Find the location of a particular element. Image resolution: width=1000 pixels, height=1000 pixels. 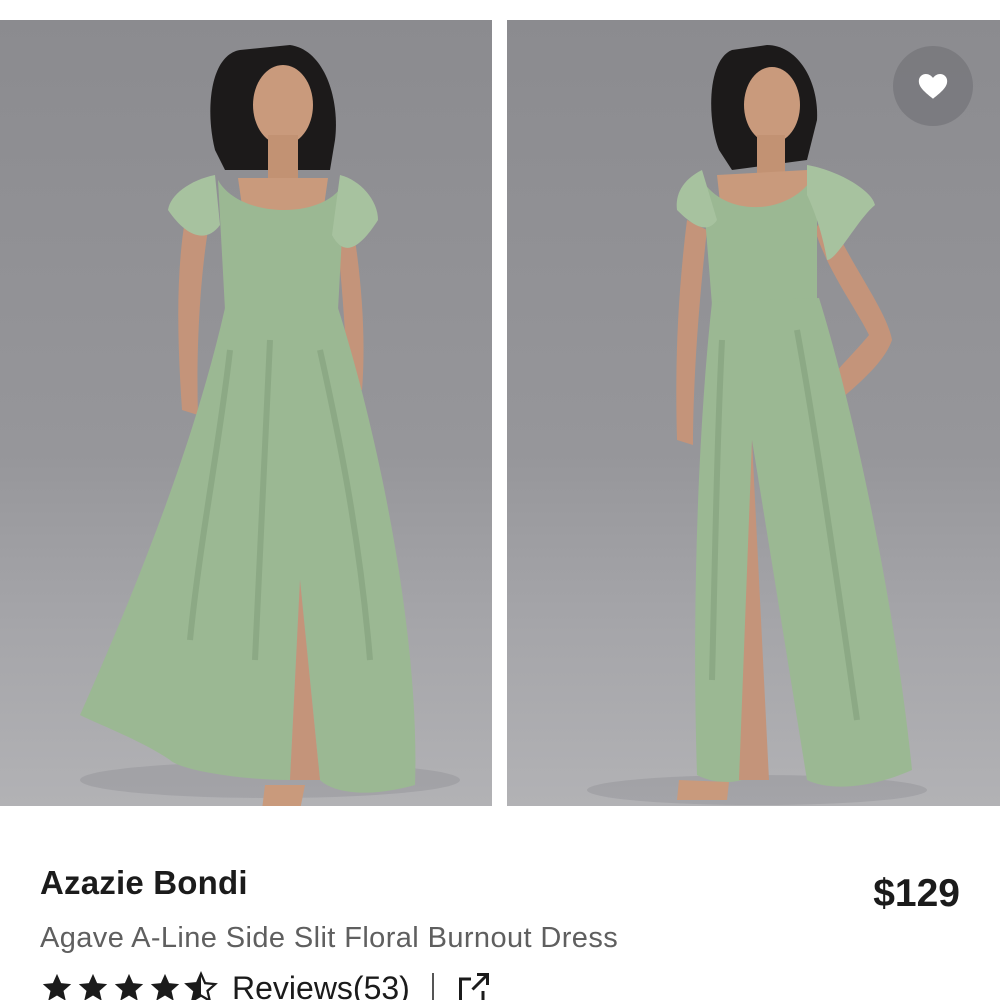

external-link-icon is located at coordinates (474, 985).